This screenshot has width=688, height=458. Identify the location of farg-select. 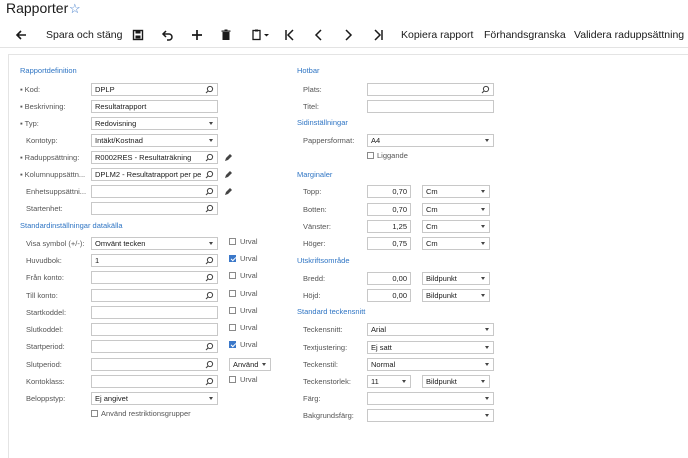
(430, 398).